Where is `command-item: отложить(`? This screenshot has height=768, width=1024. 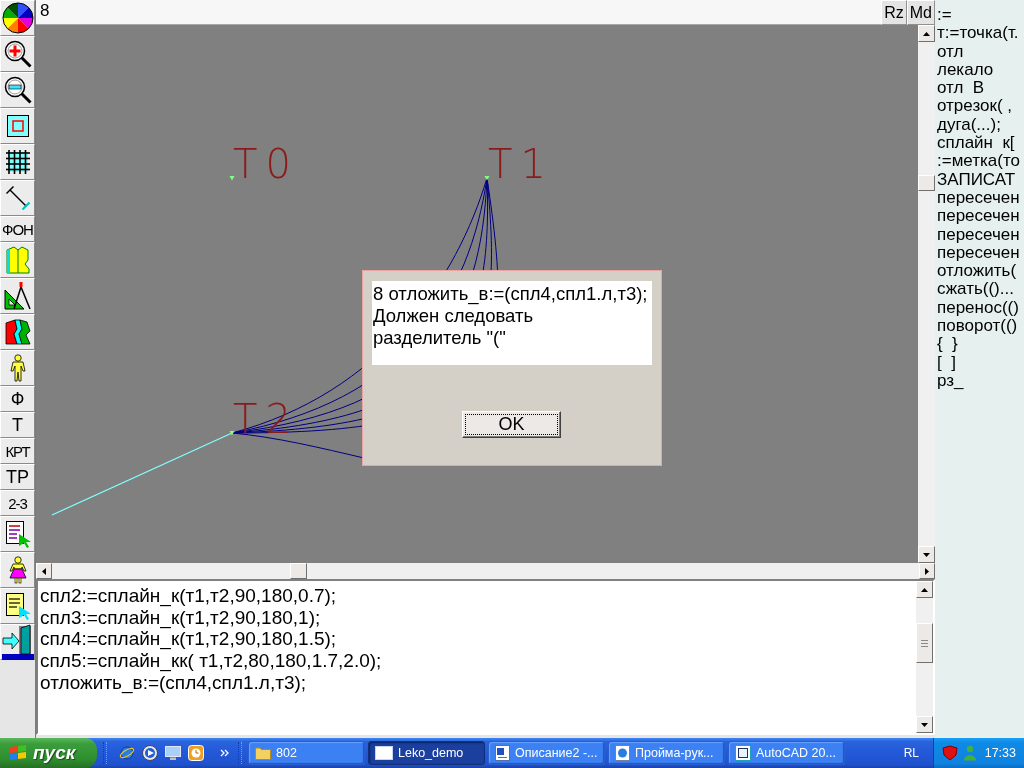
command-item: отложить( is located at coordinates (977, 271).